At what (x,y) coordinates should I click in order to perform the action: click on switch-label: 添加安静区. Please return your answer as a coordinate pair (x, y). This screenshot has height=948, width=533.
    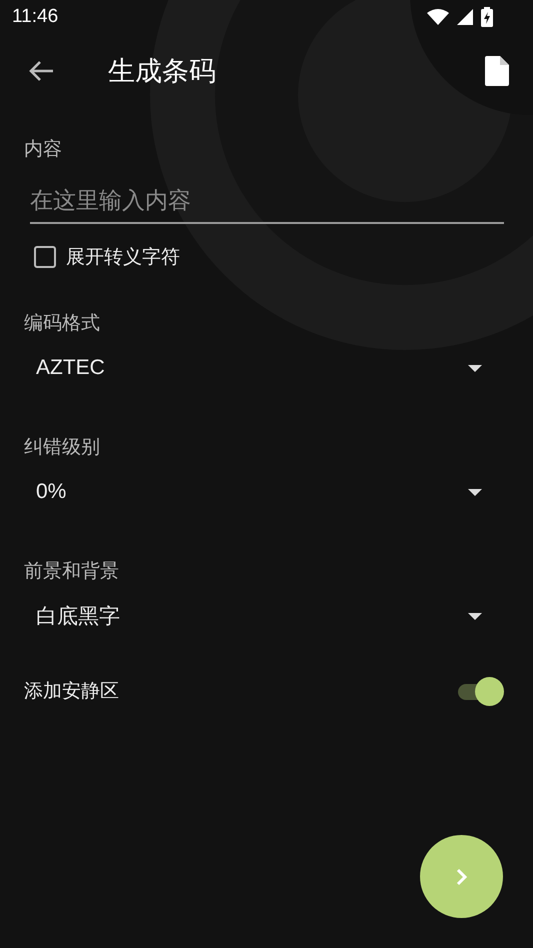
    Looking at the image, I should click on (71, 691).